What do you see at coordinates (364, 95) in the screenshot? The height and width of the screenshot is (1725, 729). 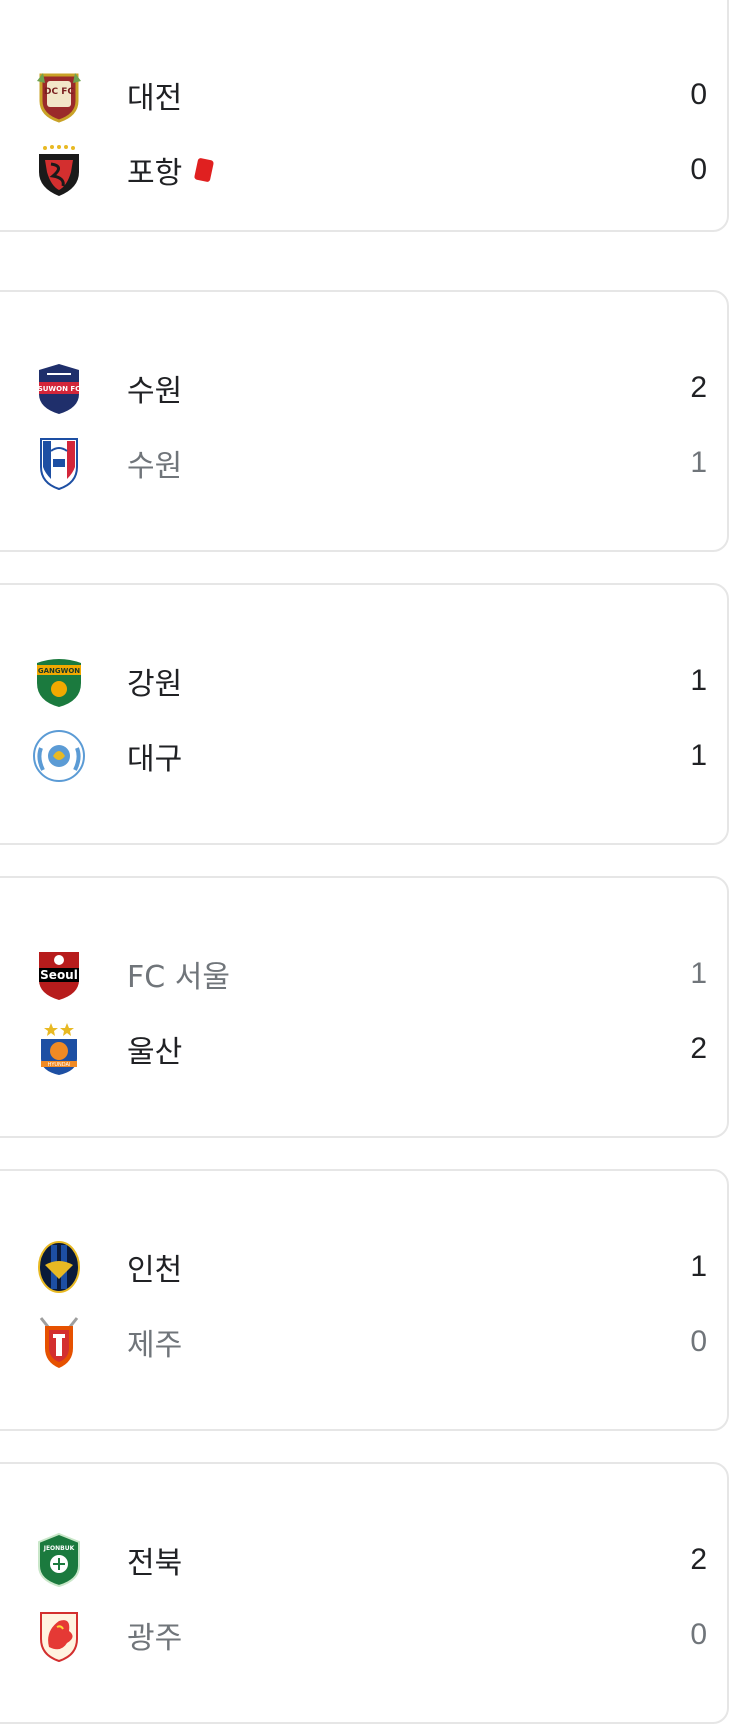 I see `team-row-home: DC FC 대전 0` at bounding box center [364, 95].